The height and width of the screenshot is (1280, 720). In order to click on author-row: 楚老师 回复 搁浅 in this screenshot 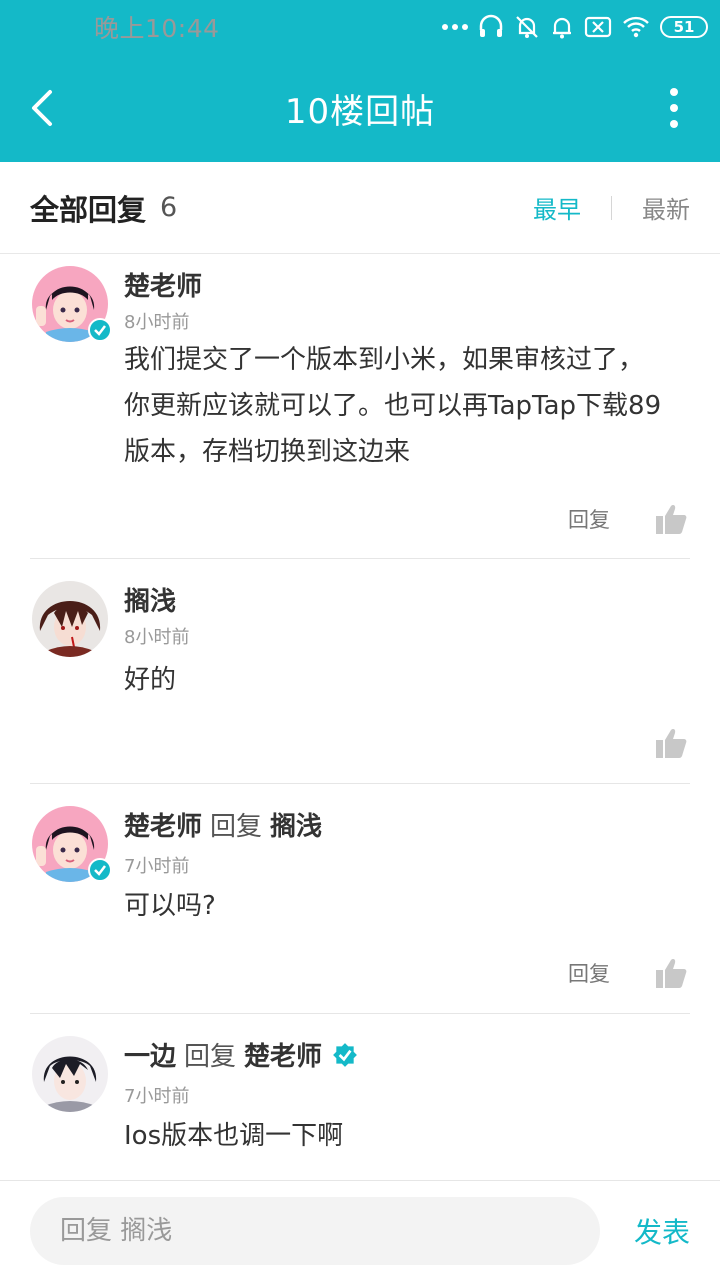, I will do `click(223, 824)`.